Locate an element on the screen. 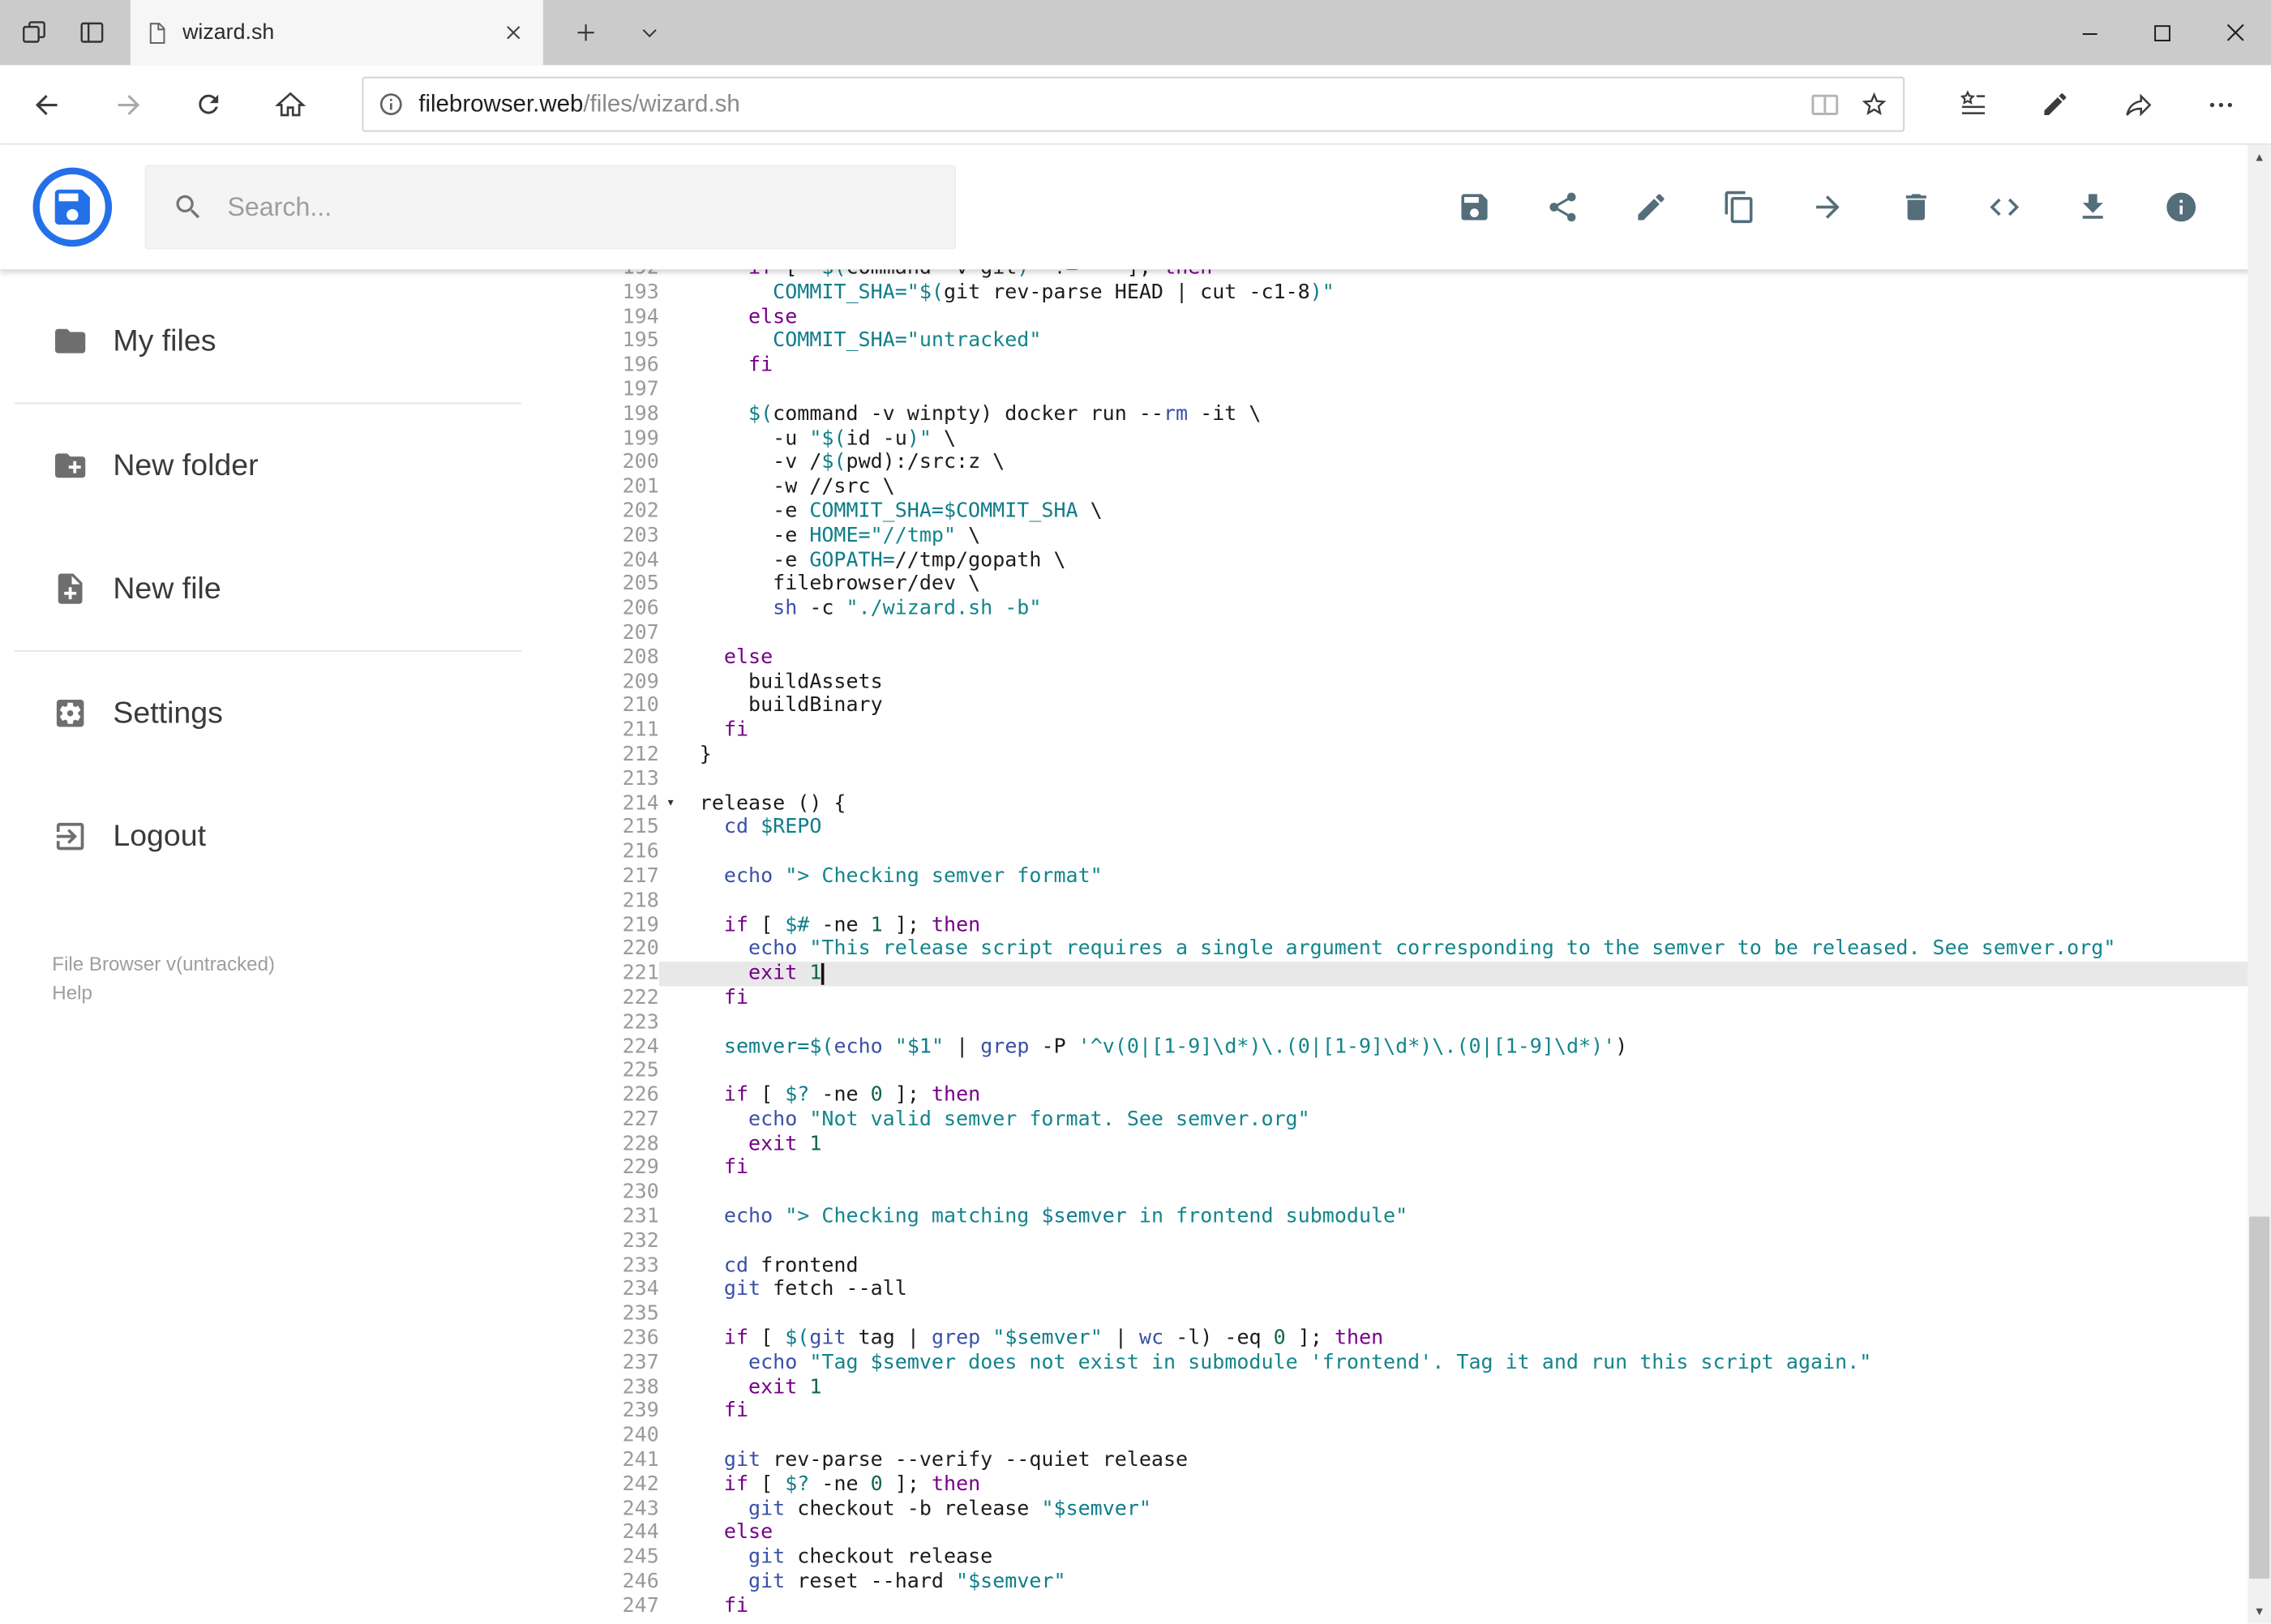 This screenshot has height=1624, width=2271. info-button is located at coordinates (2181, 208).